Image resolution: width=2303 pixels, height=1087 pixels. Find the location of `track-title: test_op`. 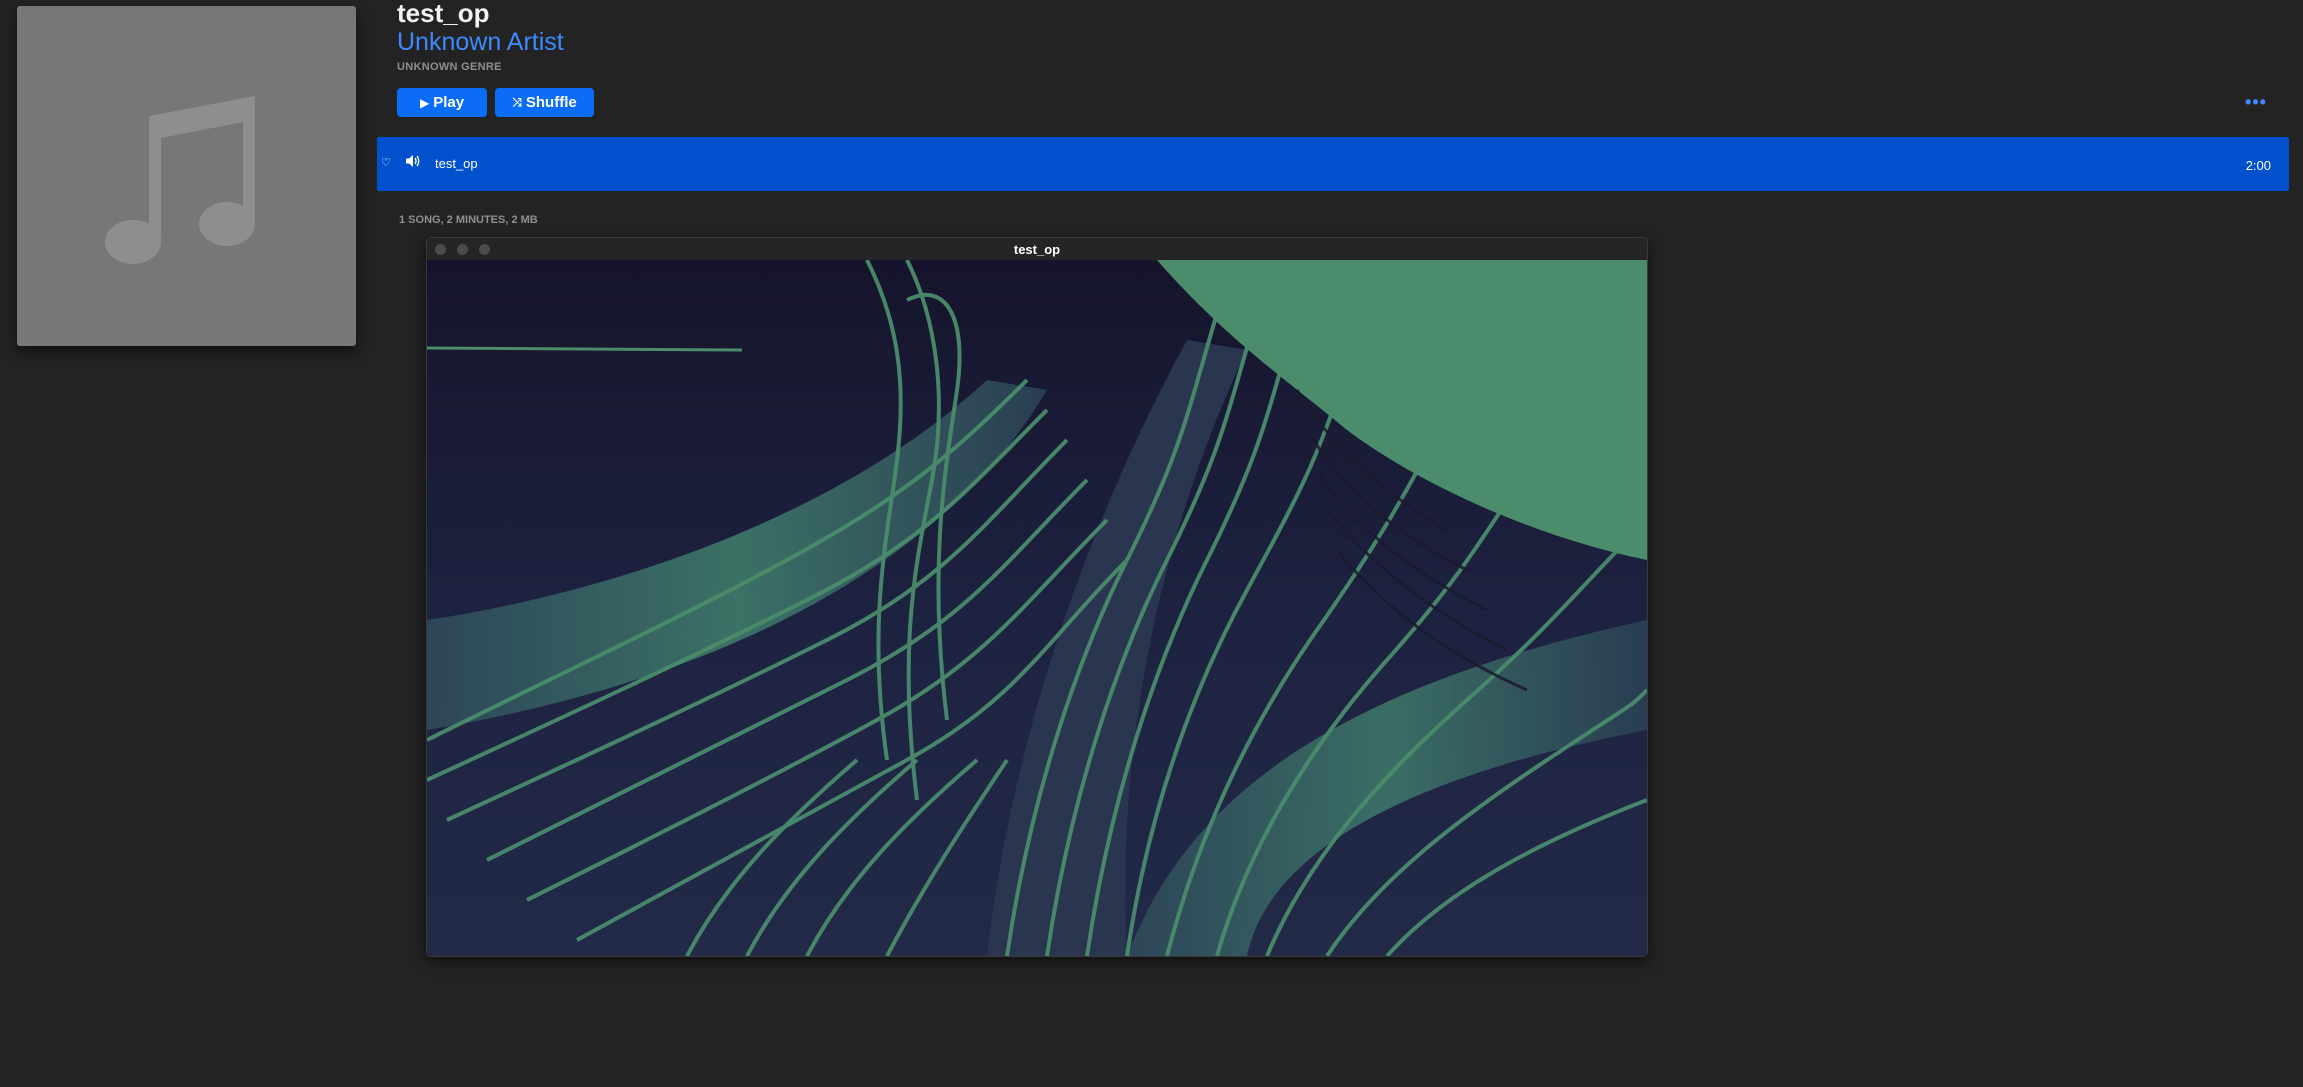

track-title: test_op is located at coordinates (456, 163).